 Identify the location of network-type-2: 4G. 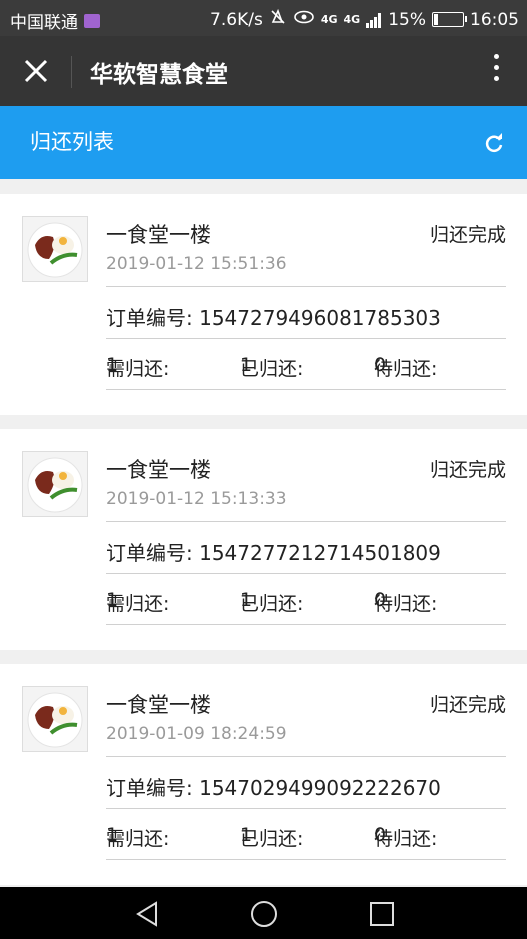
(352, 19).